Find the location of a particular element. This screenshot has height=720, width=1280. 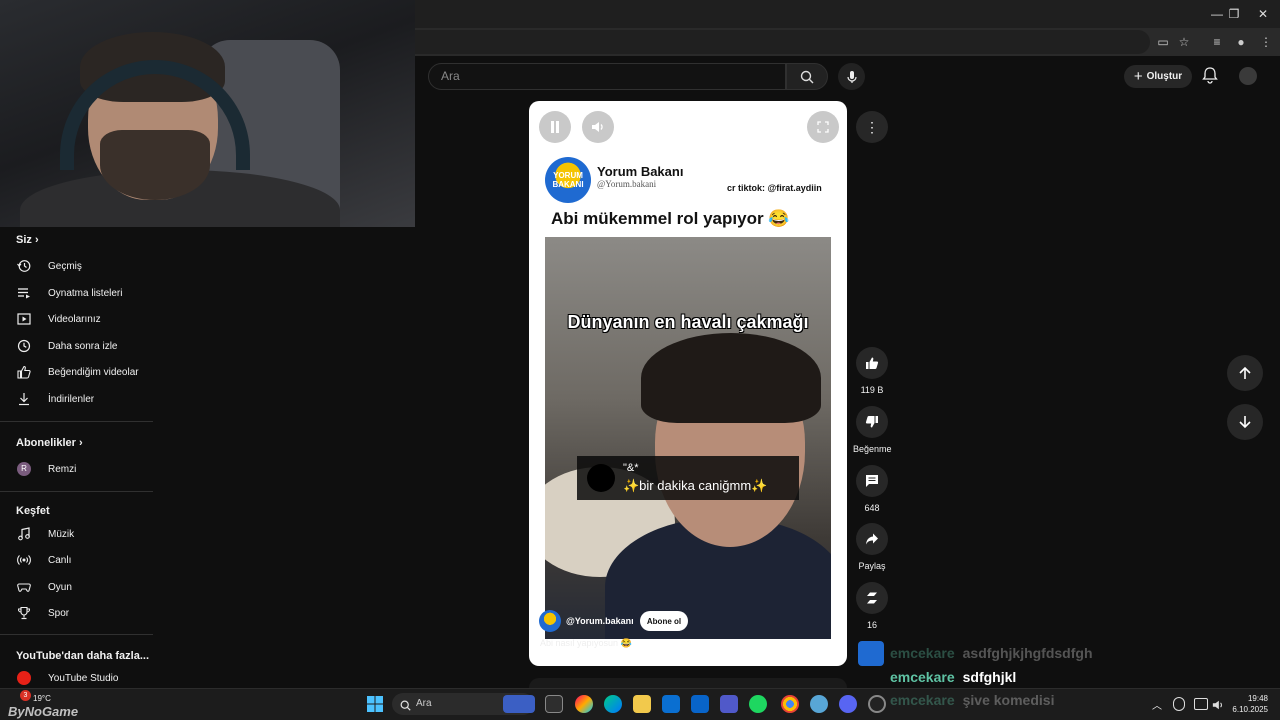

comment-icon is located at coordinates (872, 481).